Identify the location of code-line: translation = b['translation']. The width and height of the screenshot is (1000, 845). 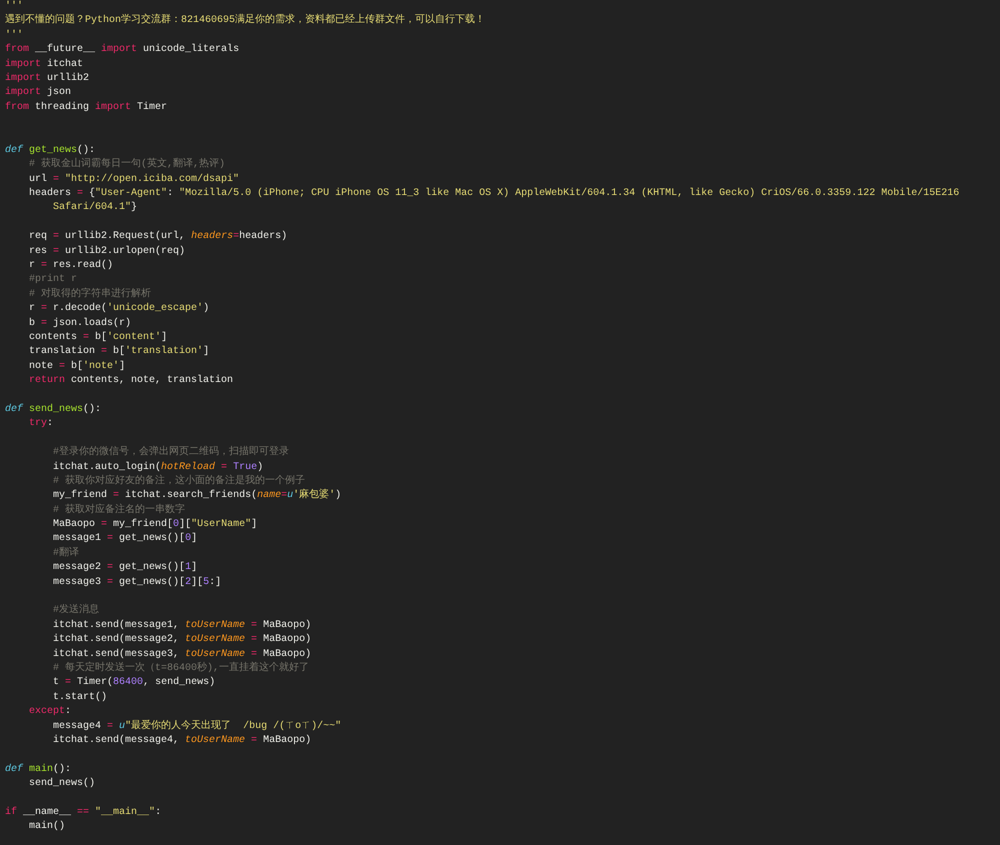
(119, 352).